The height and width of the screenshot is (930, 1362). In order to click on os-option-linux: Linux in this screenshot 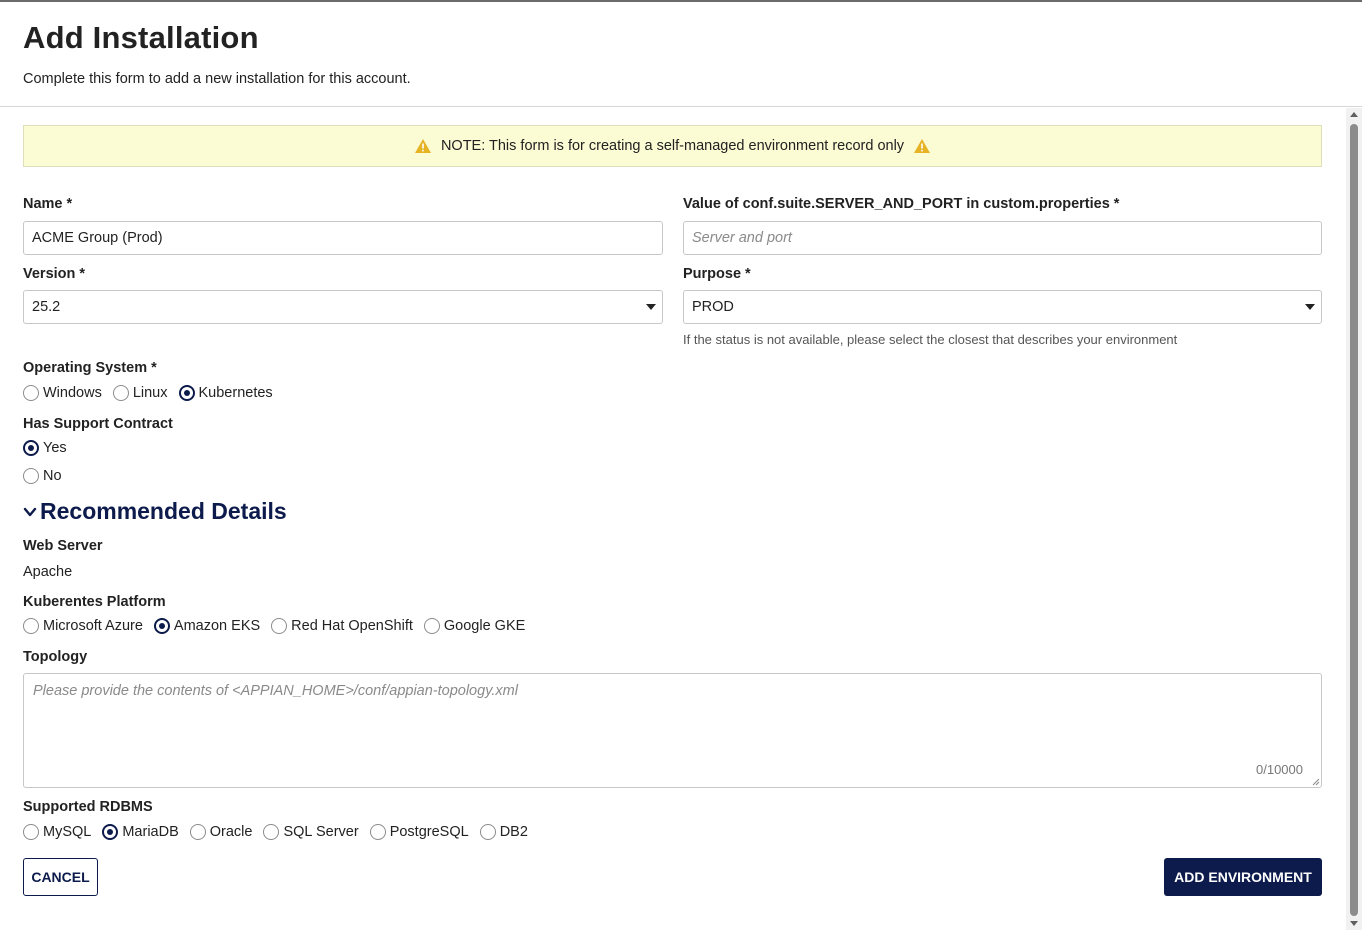, I will do `click(140, 393)`.